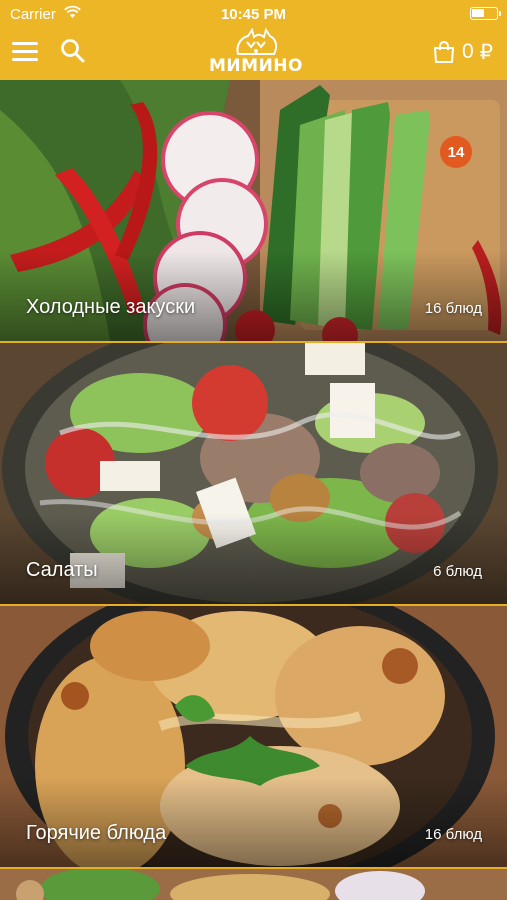  I want to click on cart-count: 0, so click(467, 51).